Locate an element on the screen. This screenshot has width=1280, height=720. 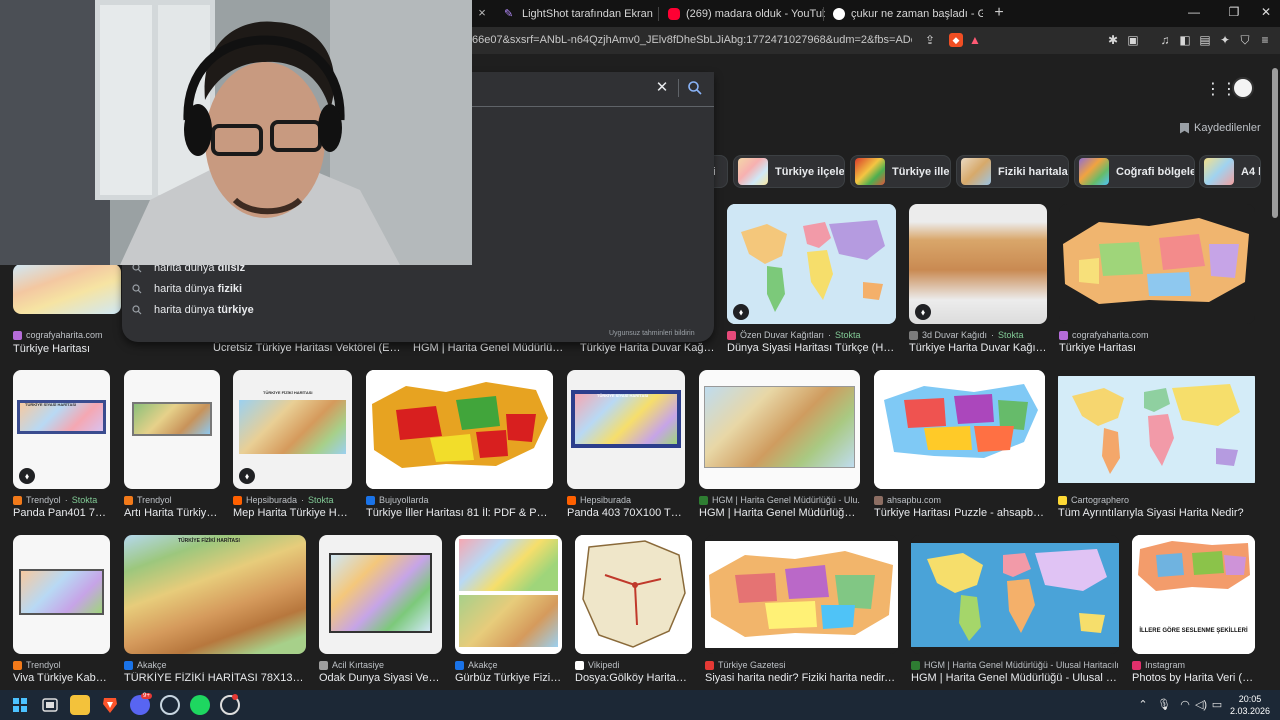
brave-shields-icon: ◆ is located at coordinates (956, 40).